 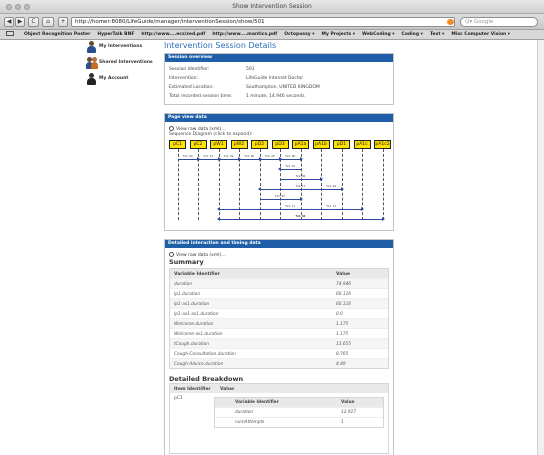 I want to click on message-time-label: Tx1: 04, so click(x=228, y=156).